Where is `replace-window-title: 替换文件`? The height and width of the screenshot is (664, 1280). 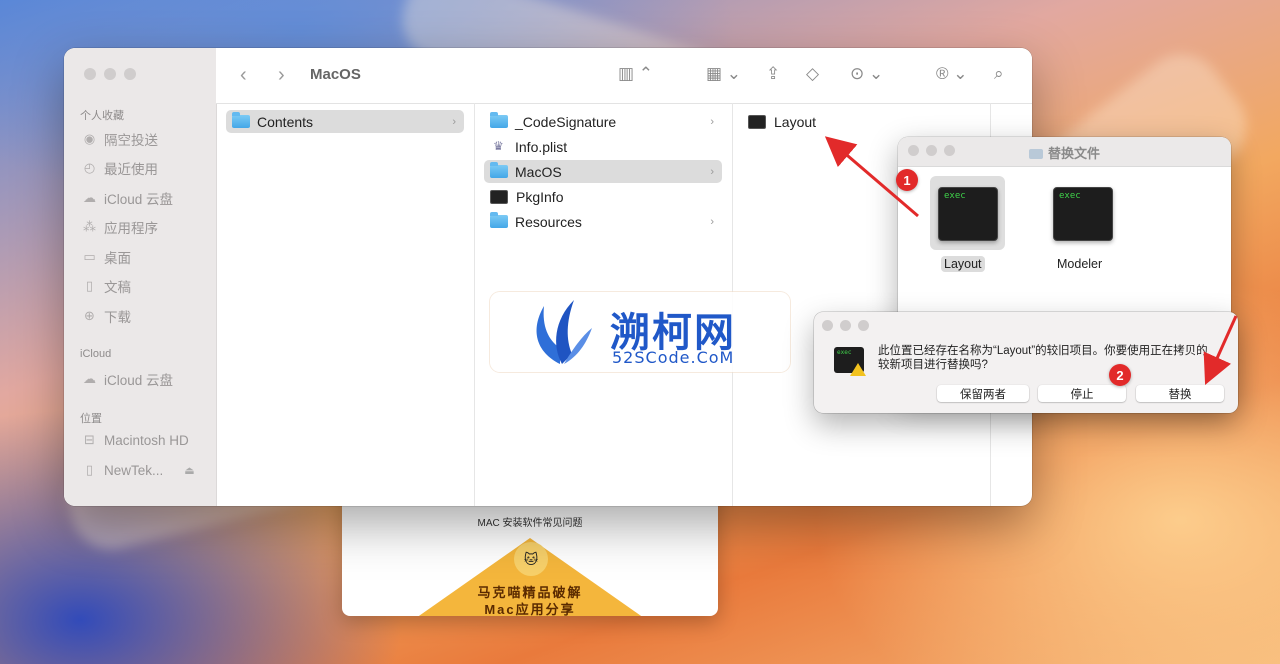
replace-window-title: 替换文件 is located at coordinates (1064, 152).